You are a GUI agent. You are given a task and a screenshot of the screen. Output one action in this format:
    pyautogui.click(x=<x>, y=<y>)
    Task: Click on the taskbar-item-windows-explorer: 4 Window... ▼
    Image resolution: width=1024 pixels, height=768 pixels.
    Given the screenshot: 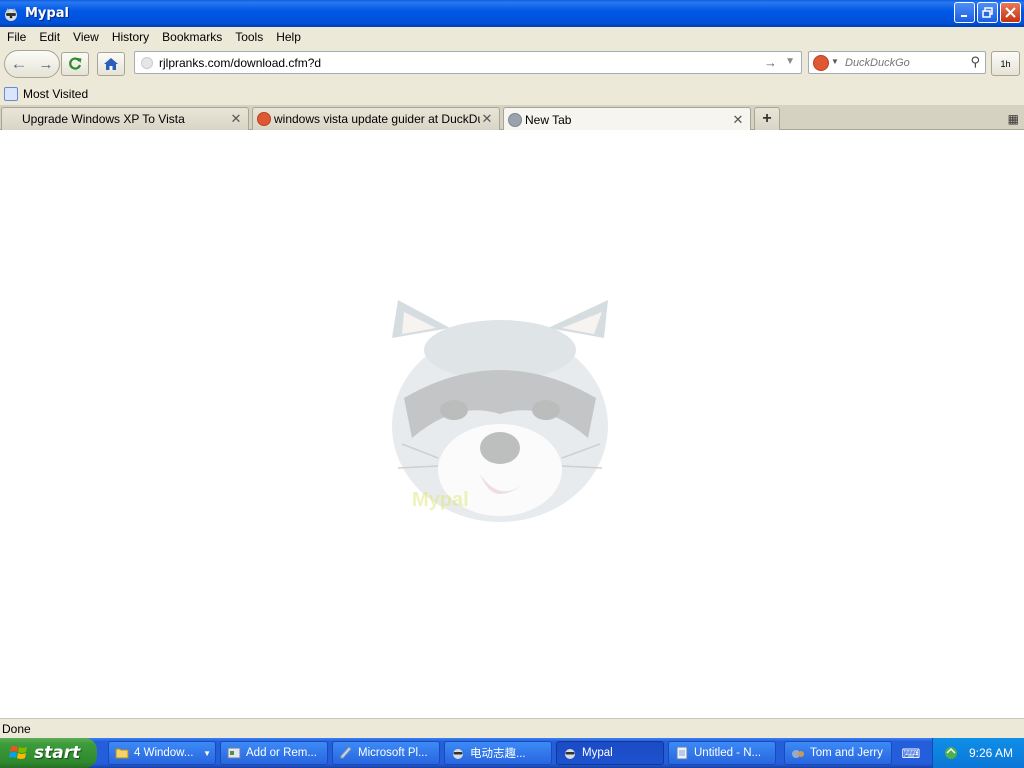 What is the action you would take?
    pyautogui.click(x=162, y=753)
    